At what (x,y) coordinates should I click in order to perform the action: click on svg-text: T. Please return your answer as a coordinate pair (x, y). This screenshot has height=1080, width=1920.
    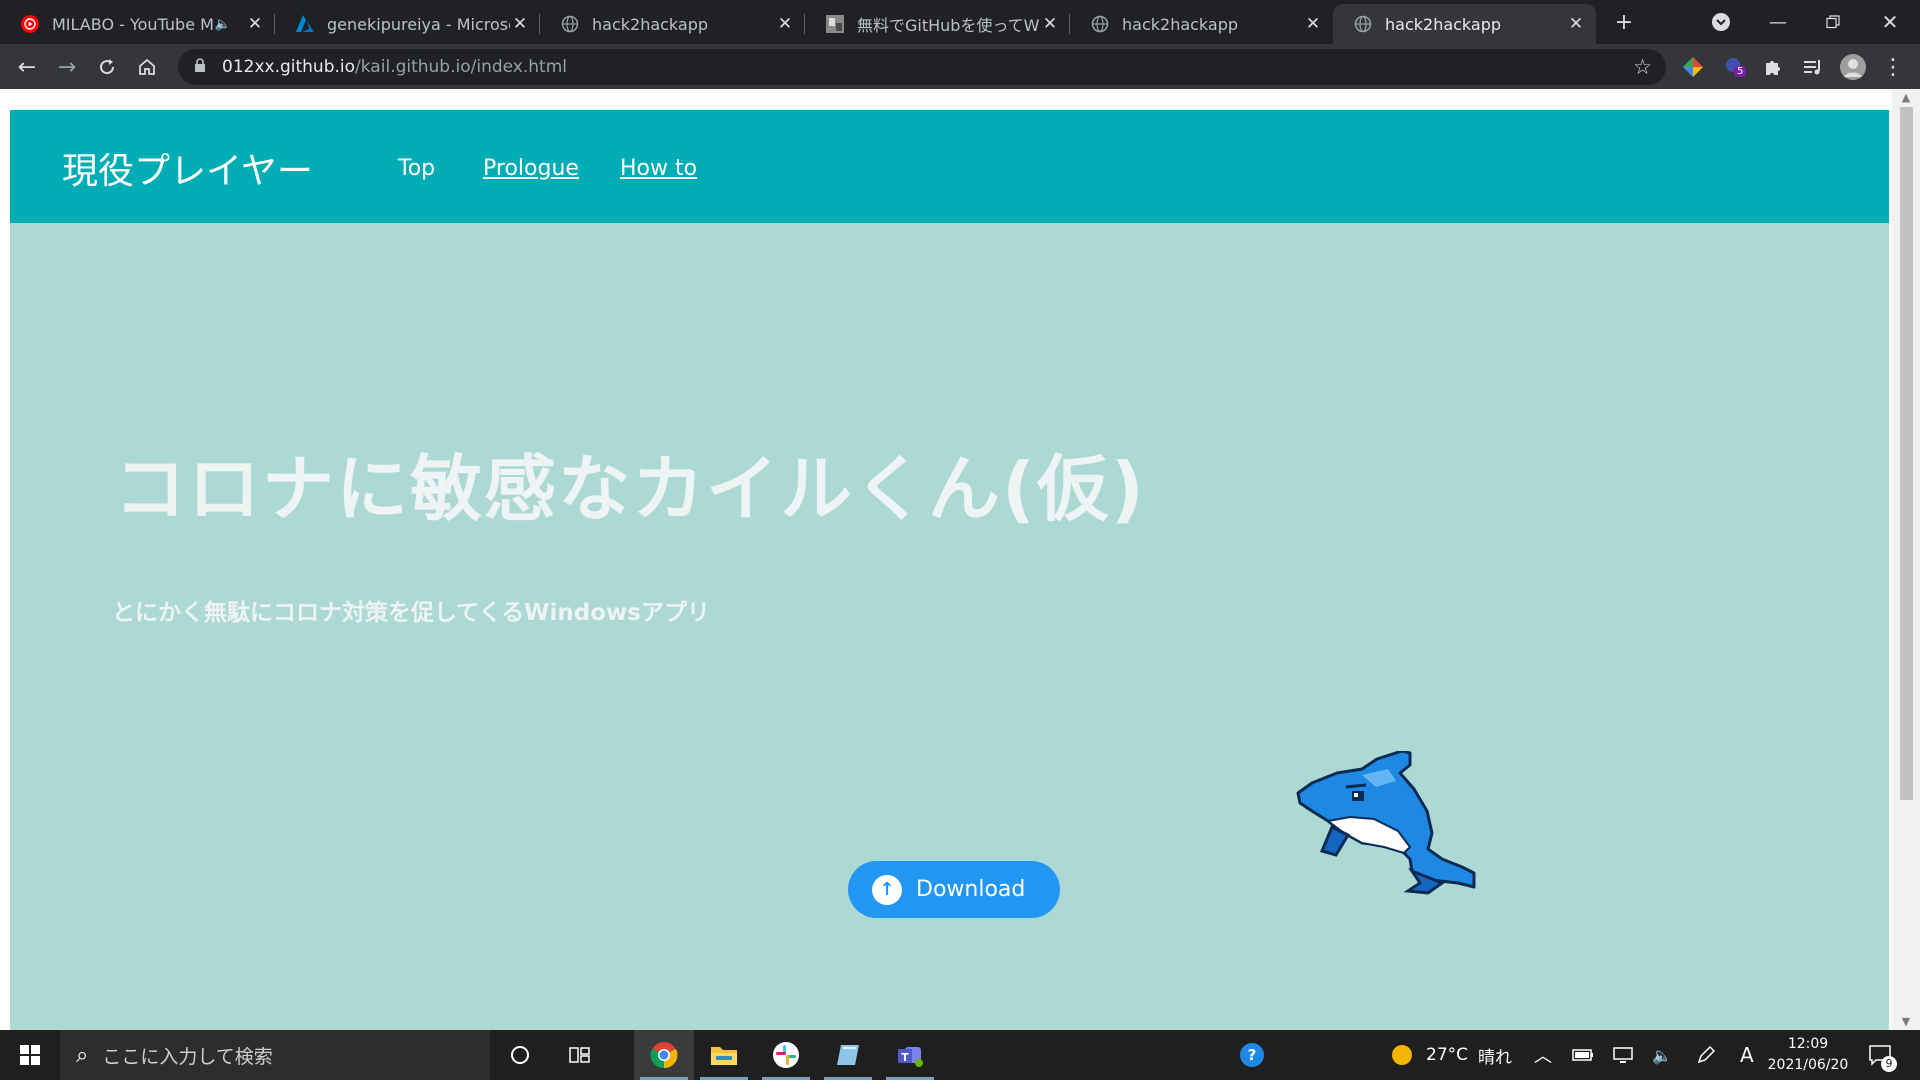
    Looking at the image, I should click on (905, 1057).